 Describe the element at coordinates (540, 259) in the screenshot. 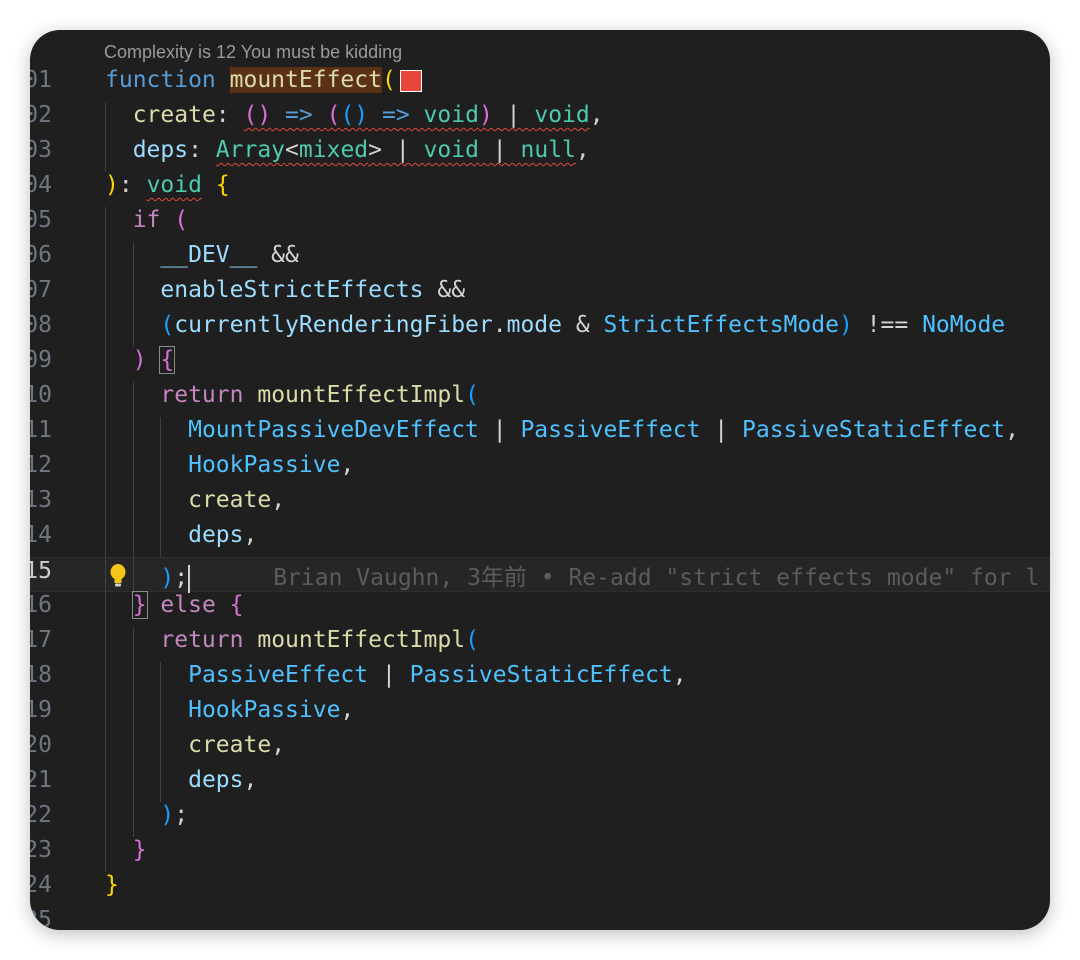

I see `code-line: 06 __DEV__ &&` at that location.